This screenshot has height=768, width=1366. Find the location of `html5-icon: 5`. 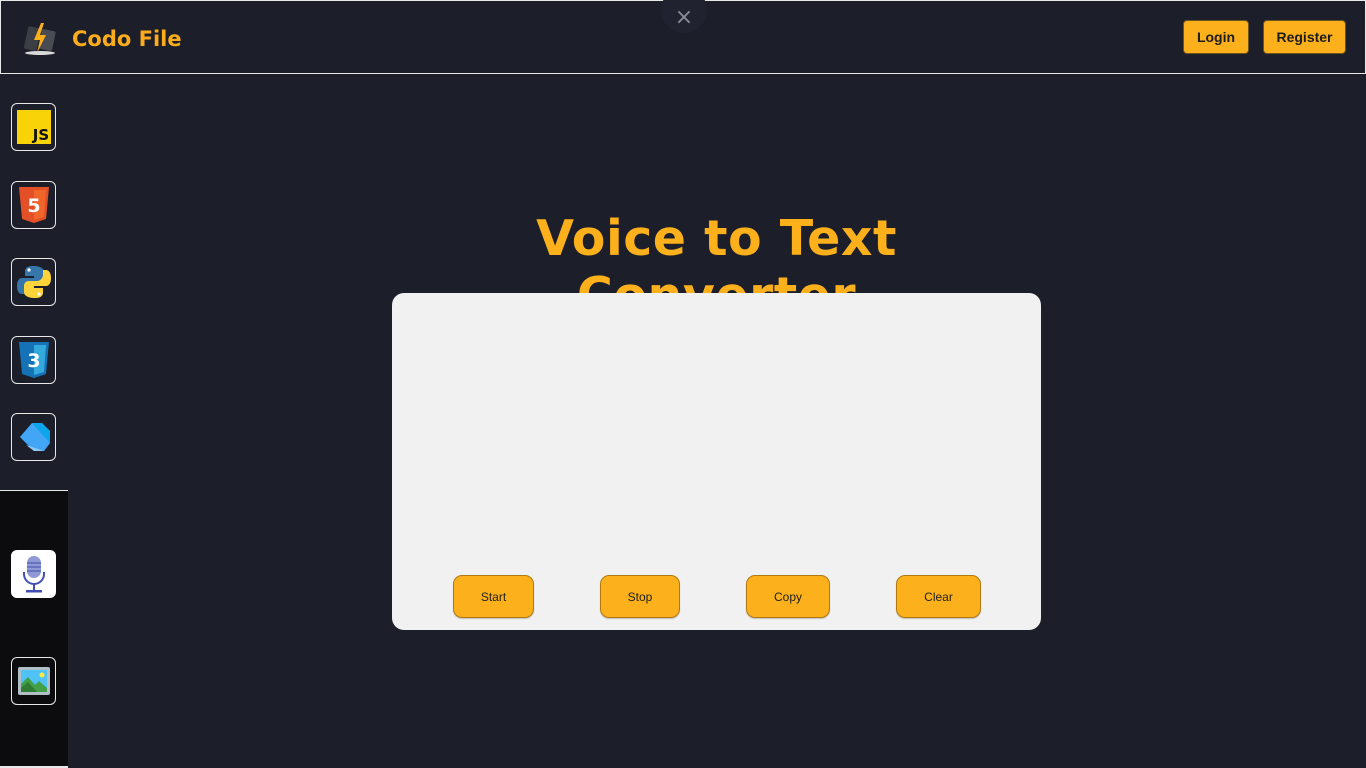

html5-icon: 5 is located at coordinates (33, 205).